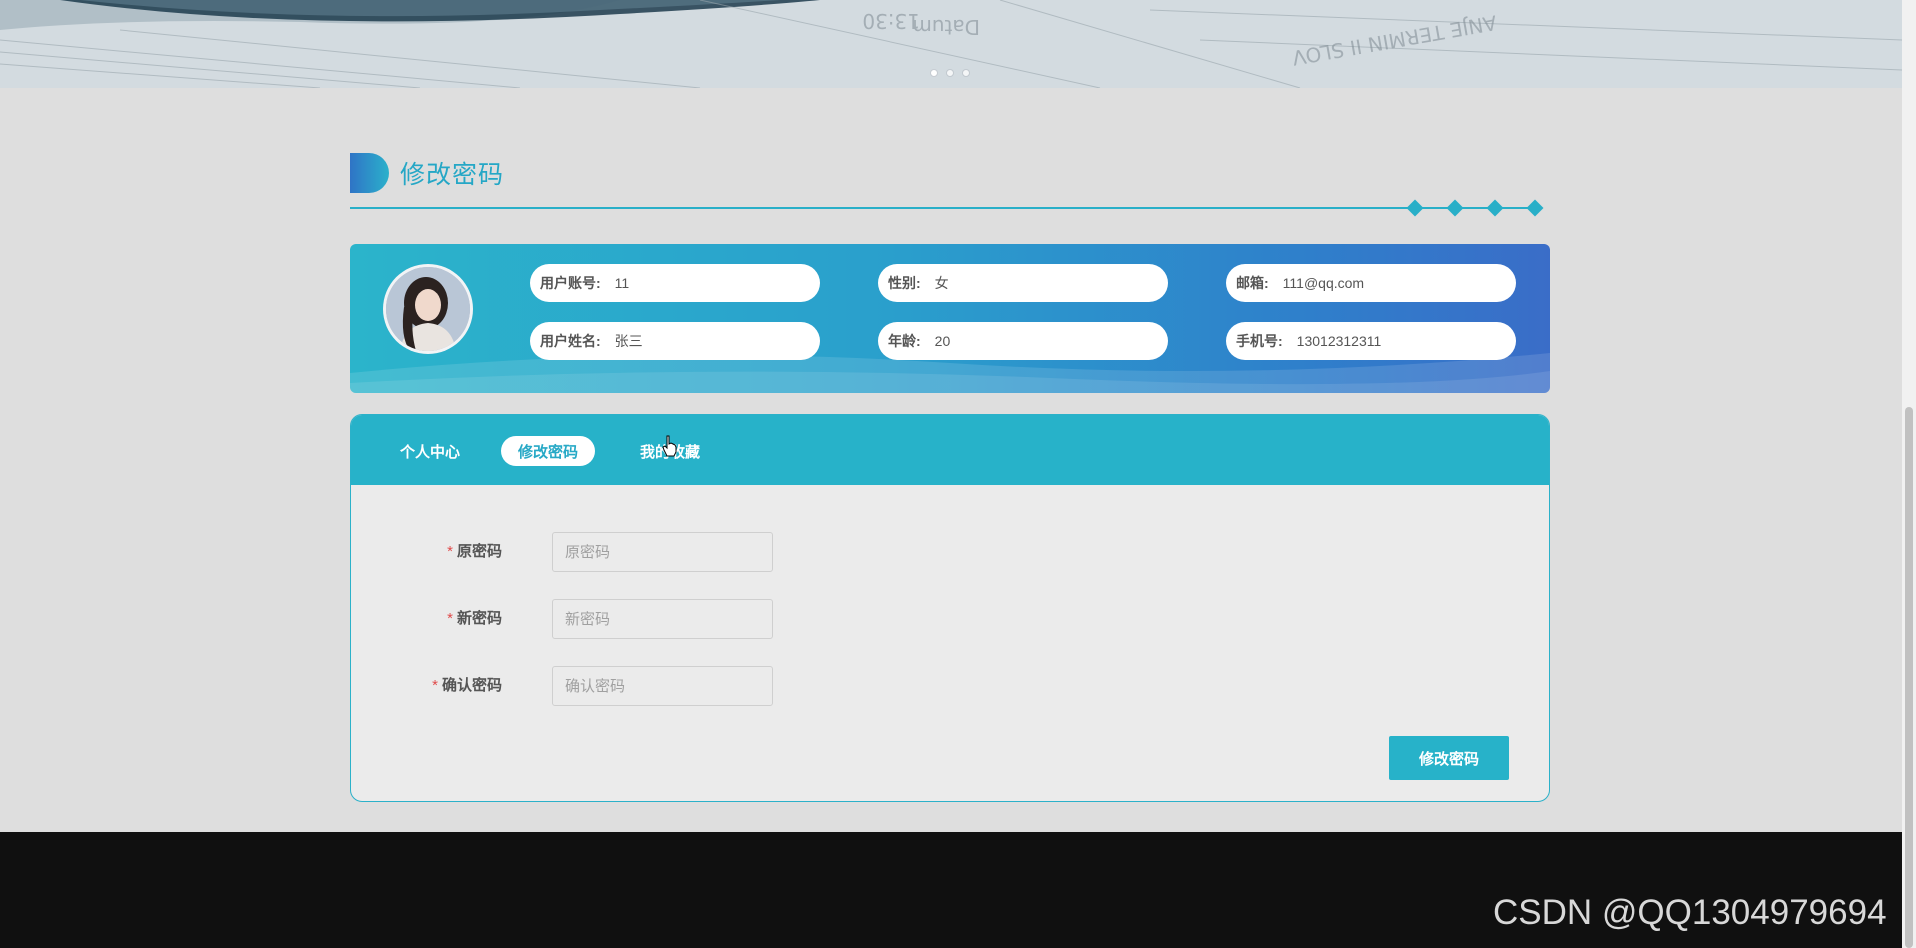 The height and width of the screenshot is (948, 1916). I want to click on gender-field: 性别: 女, so click(1023, 283).